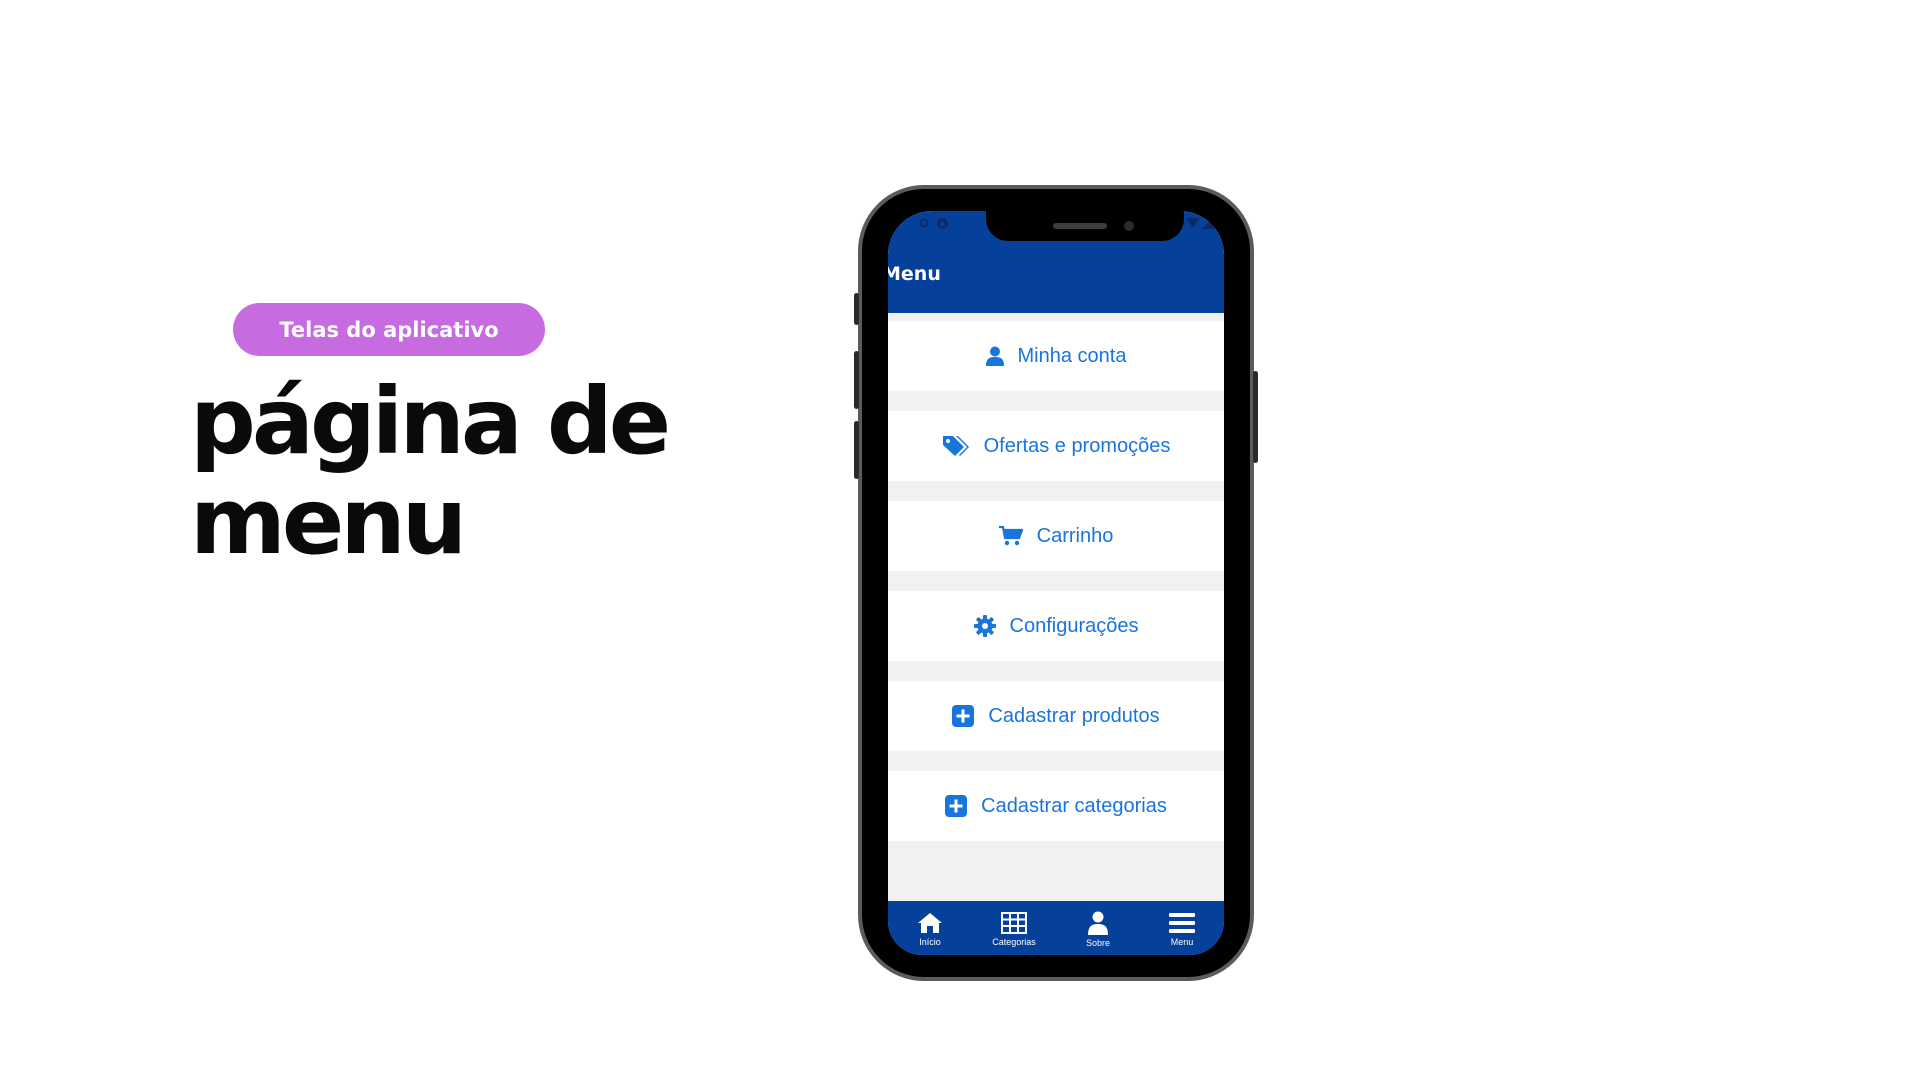 This screenshot has width=1920, height=1080. Describe the element at coordinates (914, 274) in the screenshot. I see `app-bar-title: Menu` at that location.